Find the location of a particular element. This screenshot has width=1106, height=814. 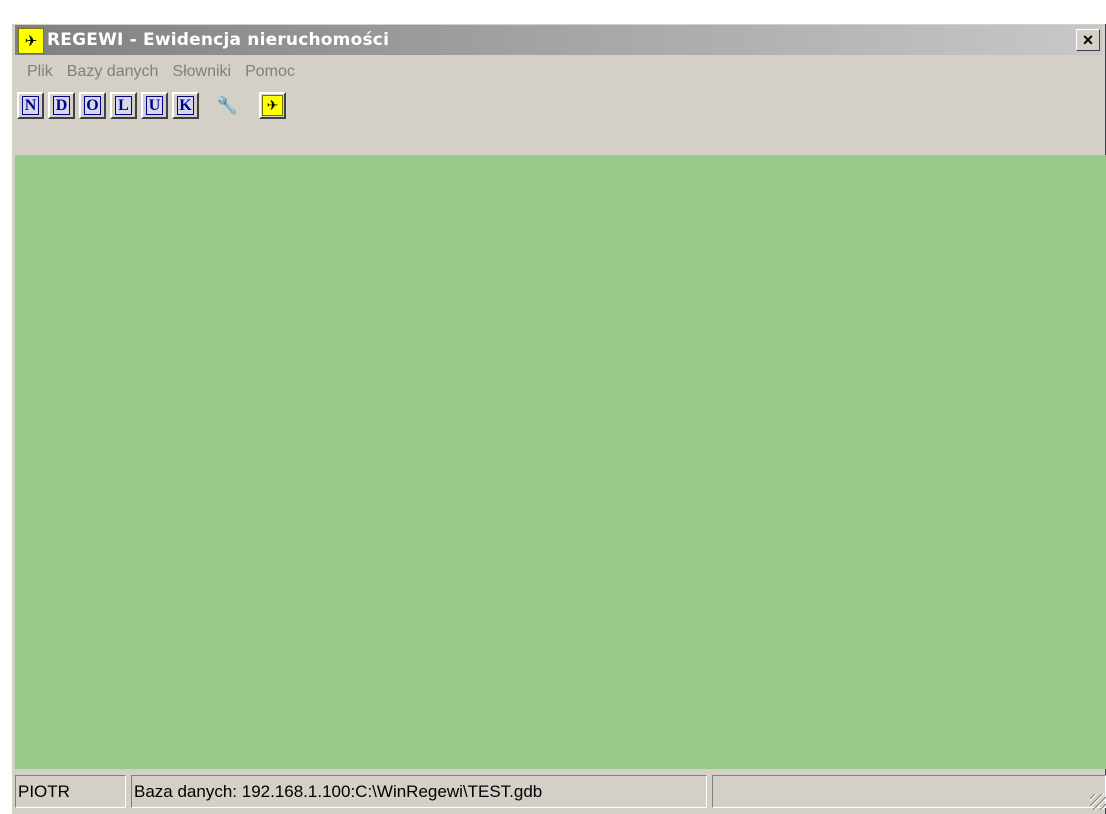

toolbar-button-d: D is located at coordinates (61, 105).